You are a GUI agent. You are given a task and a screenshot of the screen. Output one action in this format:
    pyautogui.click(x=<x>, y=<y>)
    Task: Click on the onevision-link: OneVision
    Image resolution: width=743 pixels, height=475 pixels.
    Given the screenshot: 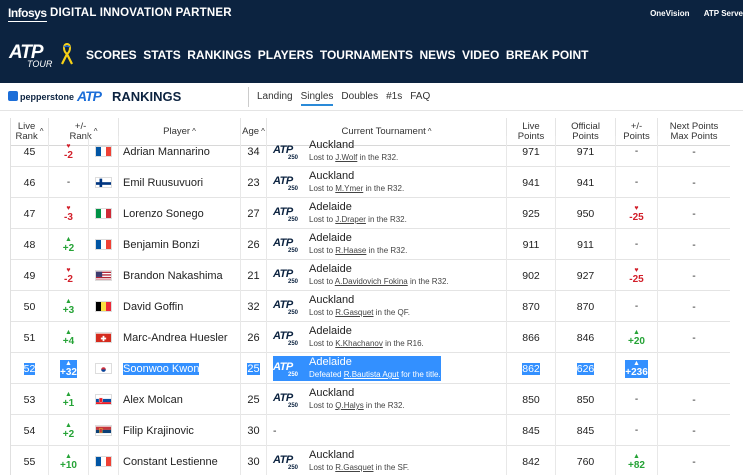 What is the action you would take?
    pyautogui.click(x=669, y=13)
    